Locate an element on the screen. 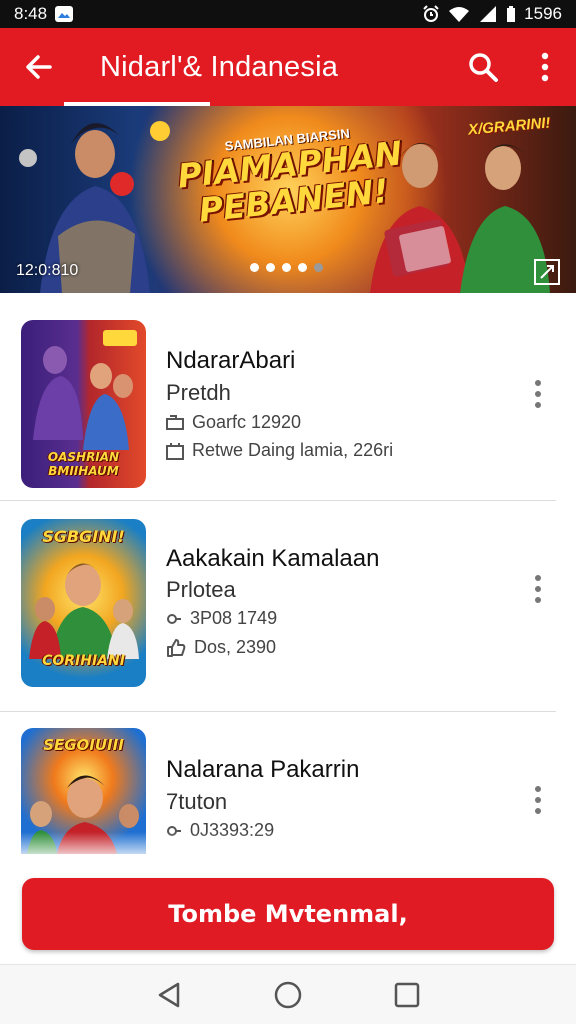 The width and height of the screenshot is (576, 1024). thumbnail-title: OASHRIAN BMIIHAUM is located at coordinates (83, 464).